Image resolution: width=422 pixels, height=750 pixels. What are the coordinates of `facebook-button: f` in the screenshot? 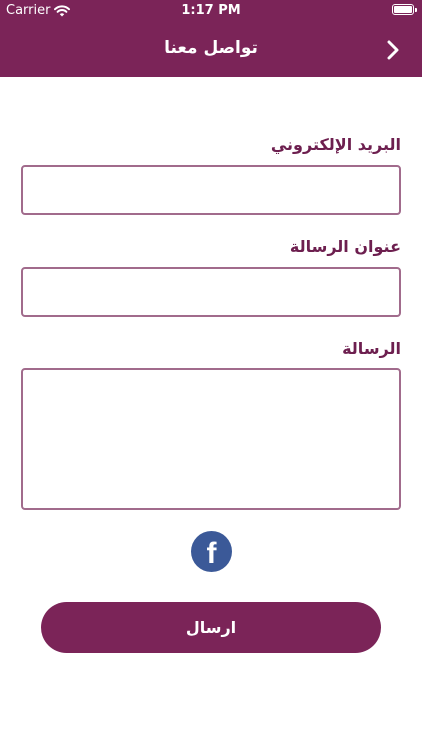 It's located at (211, 551).